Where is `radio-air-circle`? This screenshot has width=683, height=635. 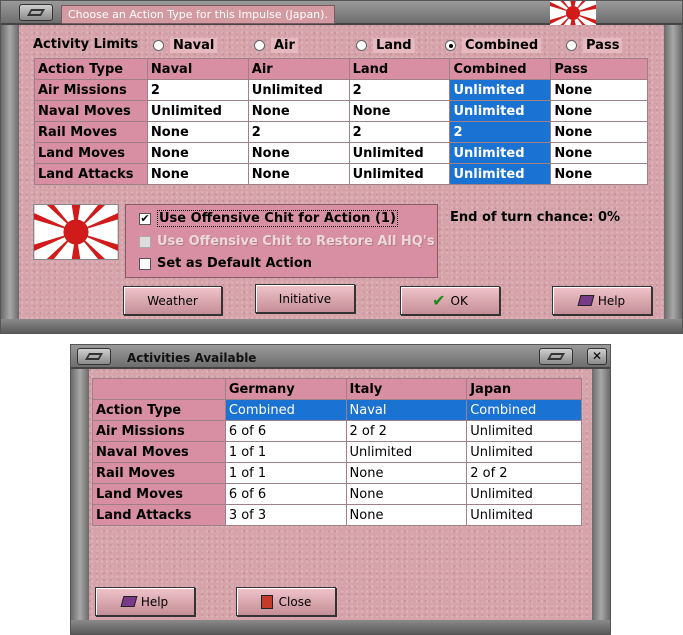 radio-air-circle is located at coordinates (259, 45).